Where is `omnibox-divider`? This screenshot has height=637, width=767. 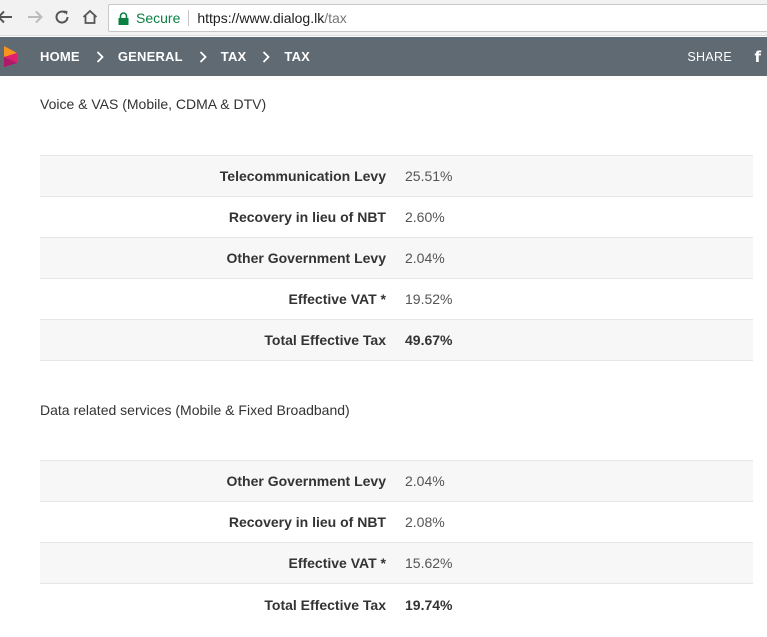
omnibox-divider is located at coordinates (189, 18).